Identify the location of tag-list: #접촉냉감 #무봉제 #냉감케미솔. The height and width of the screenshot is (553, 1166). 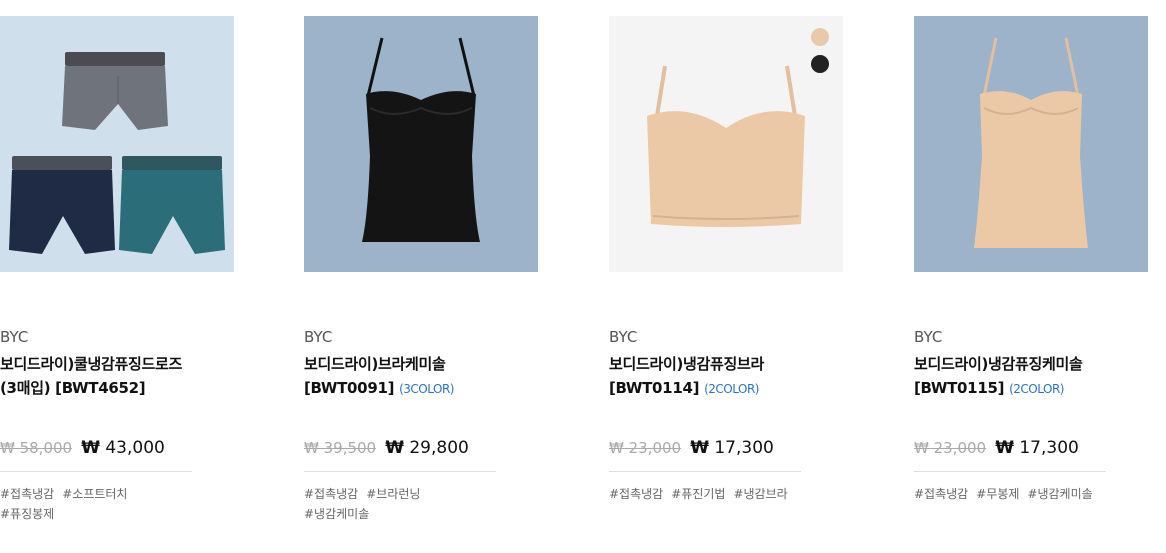
(1014, 494).